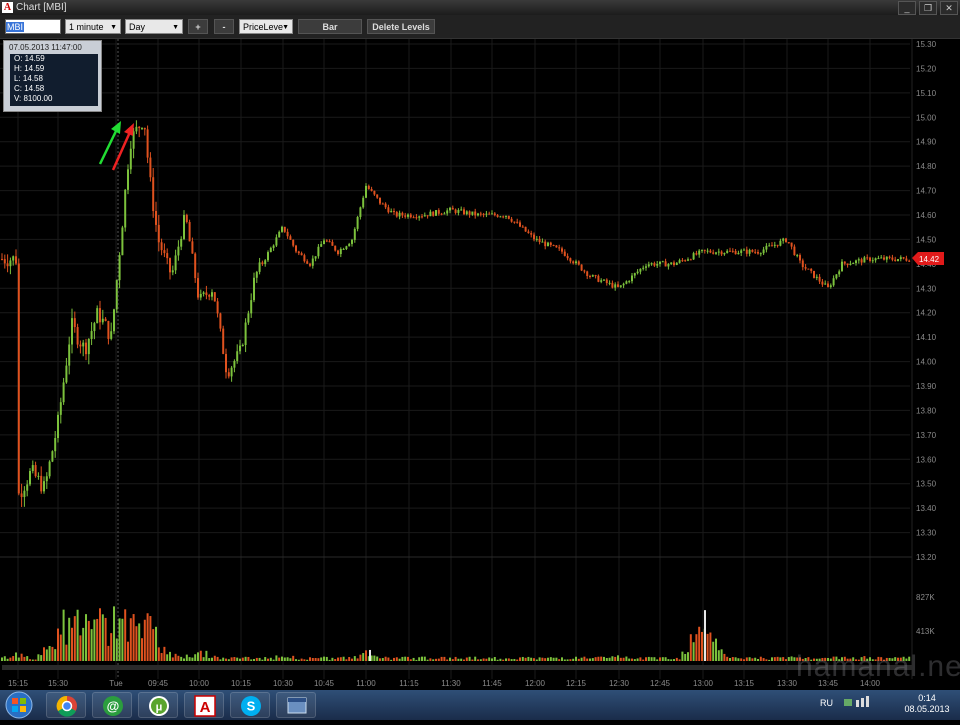 The image size is (960, 725). Describe the element at coordinates (175, 27) in the screenshot. I see `chevron-down-icon: ▼` at that location.